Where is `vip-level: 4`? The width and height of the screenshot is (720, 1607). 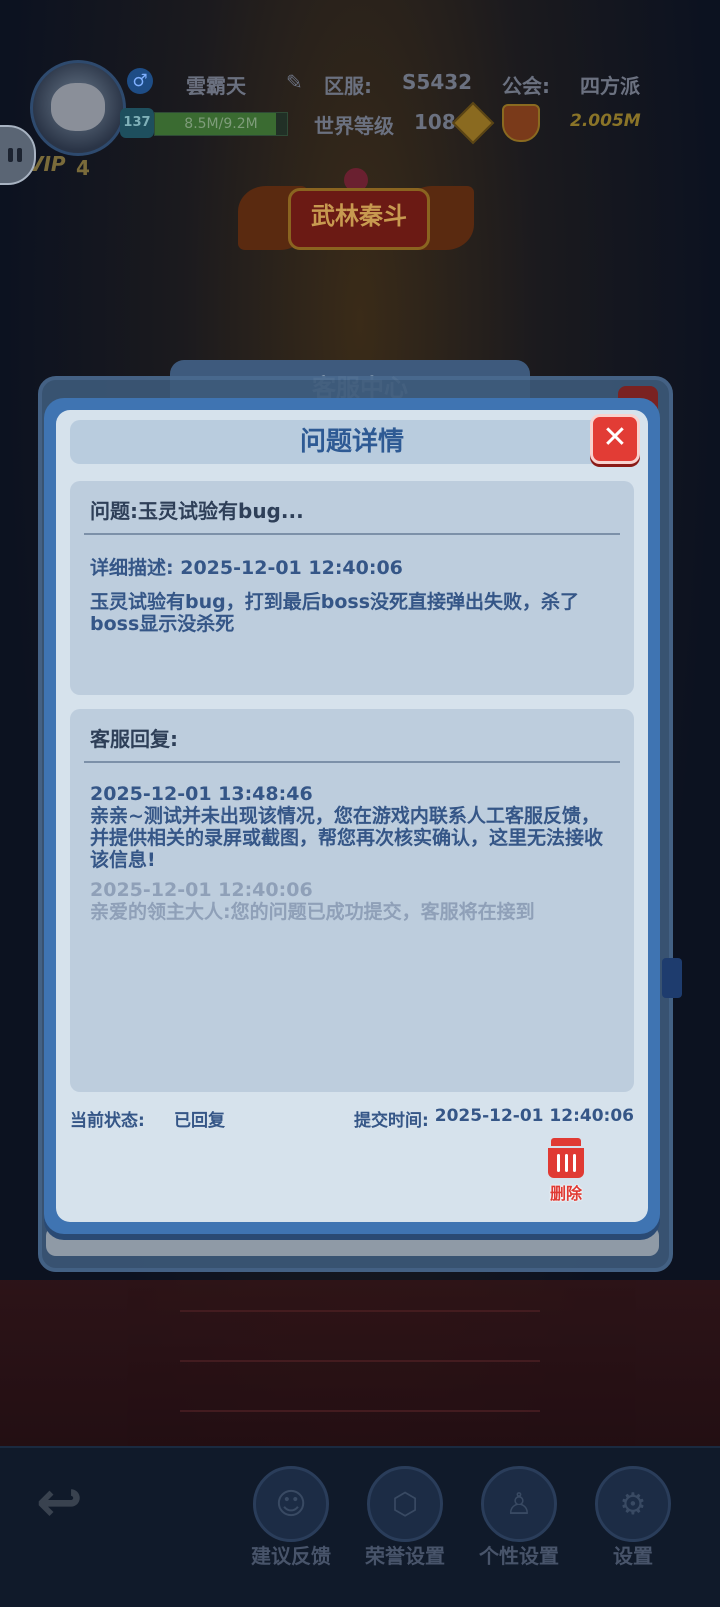
vip-level: 4 is located at coordinates (83, 168).